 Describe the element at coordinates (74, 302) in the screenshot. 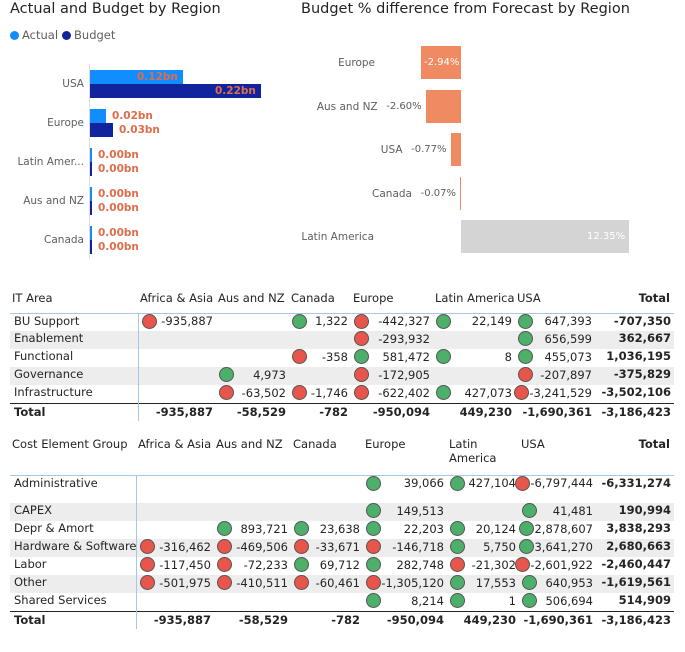

I see `it-header-it-area: IT Area` at that location.